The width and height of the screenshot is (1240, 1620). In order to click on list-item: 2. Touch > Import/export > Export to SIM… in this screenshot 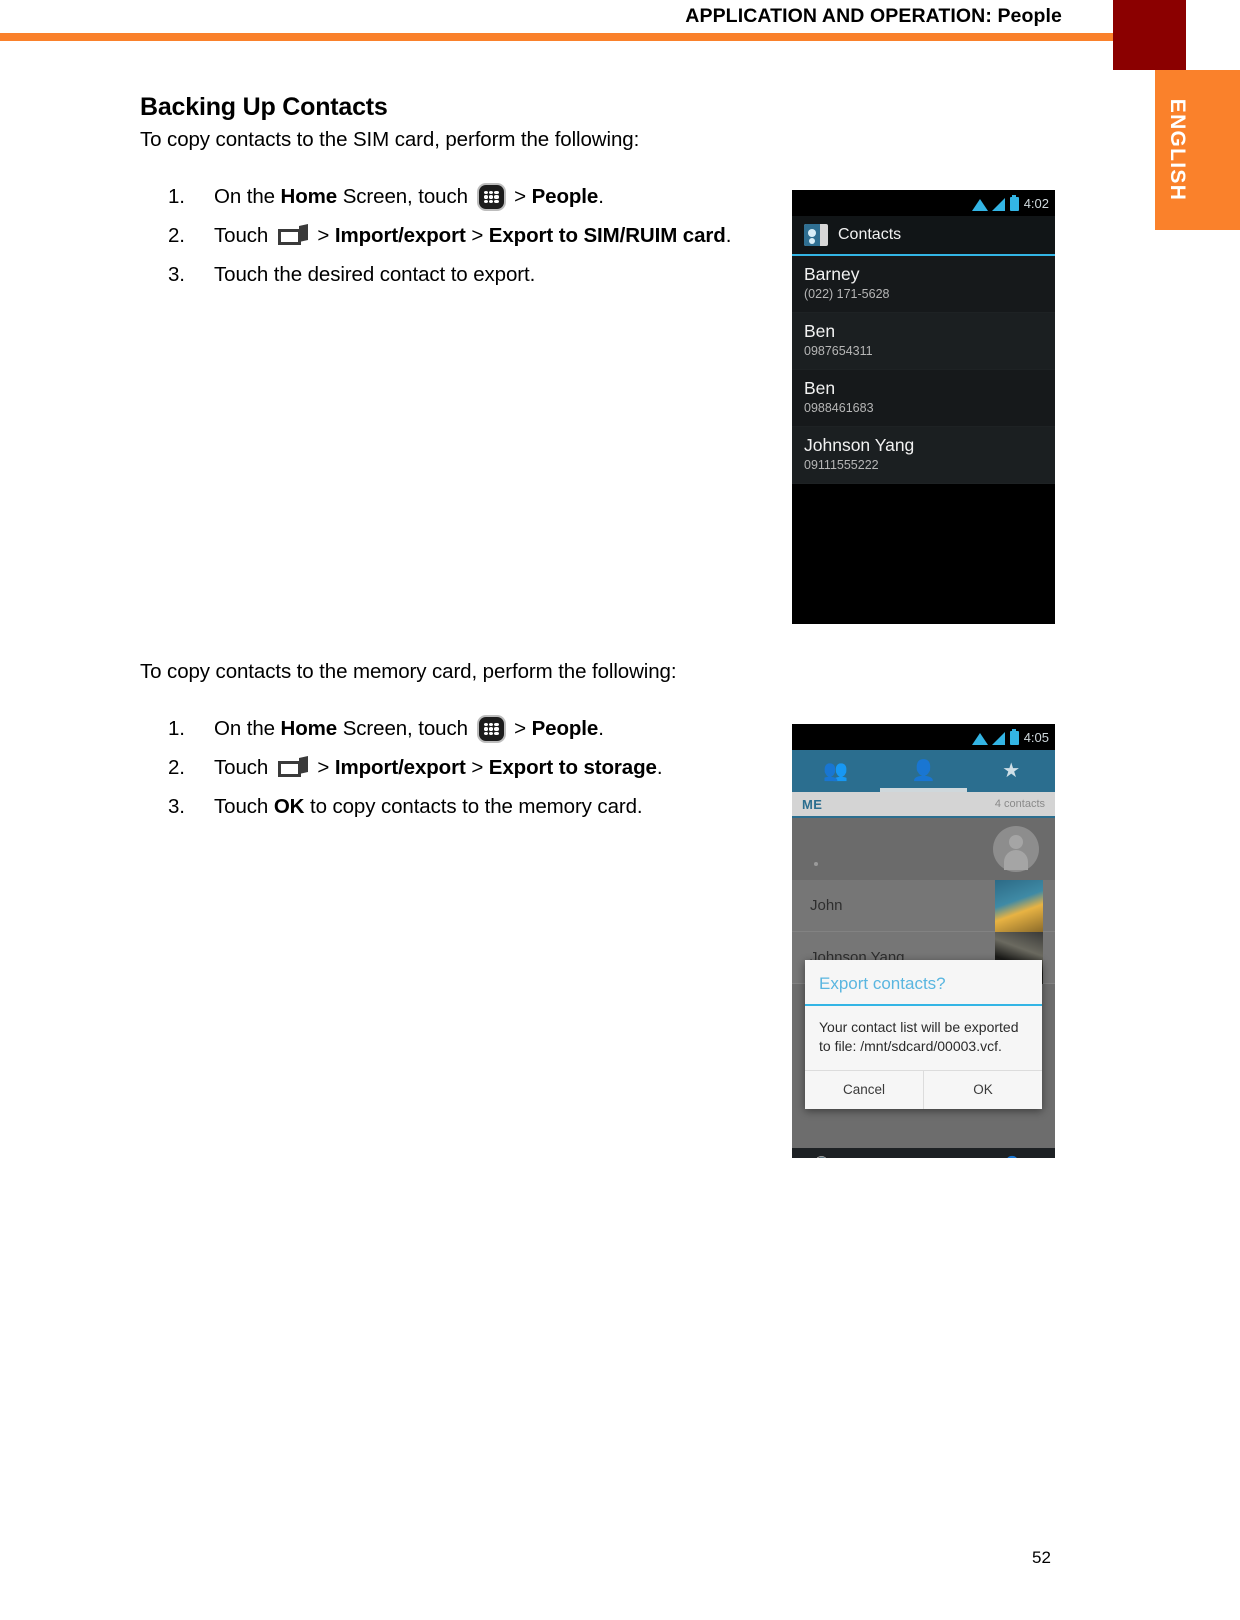, I will do `click(478, 236)`.